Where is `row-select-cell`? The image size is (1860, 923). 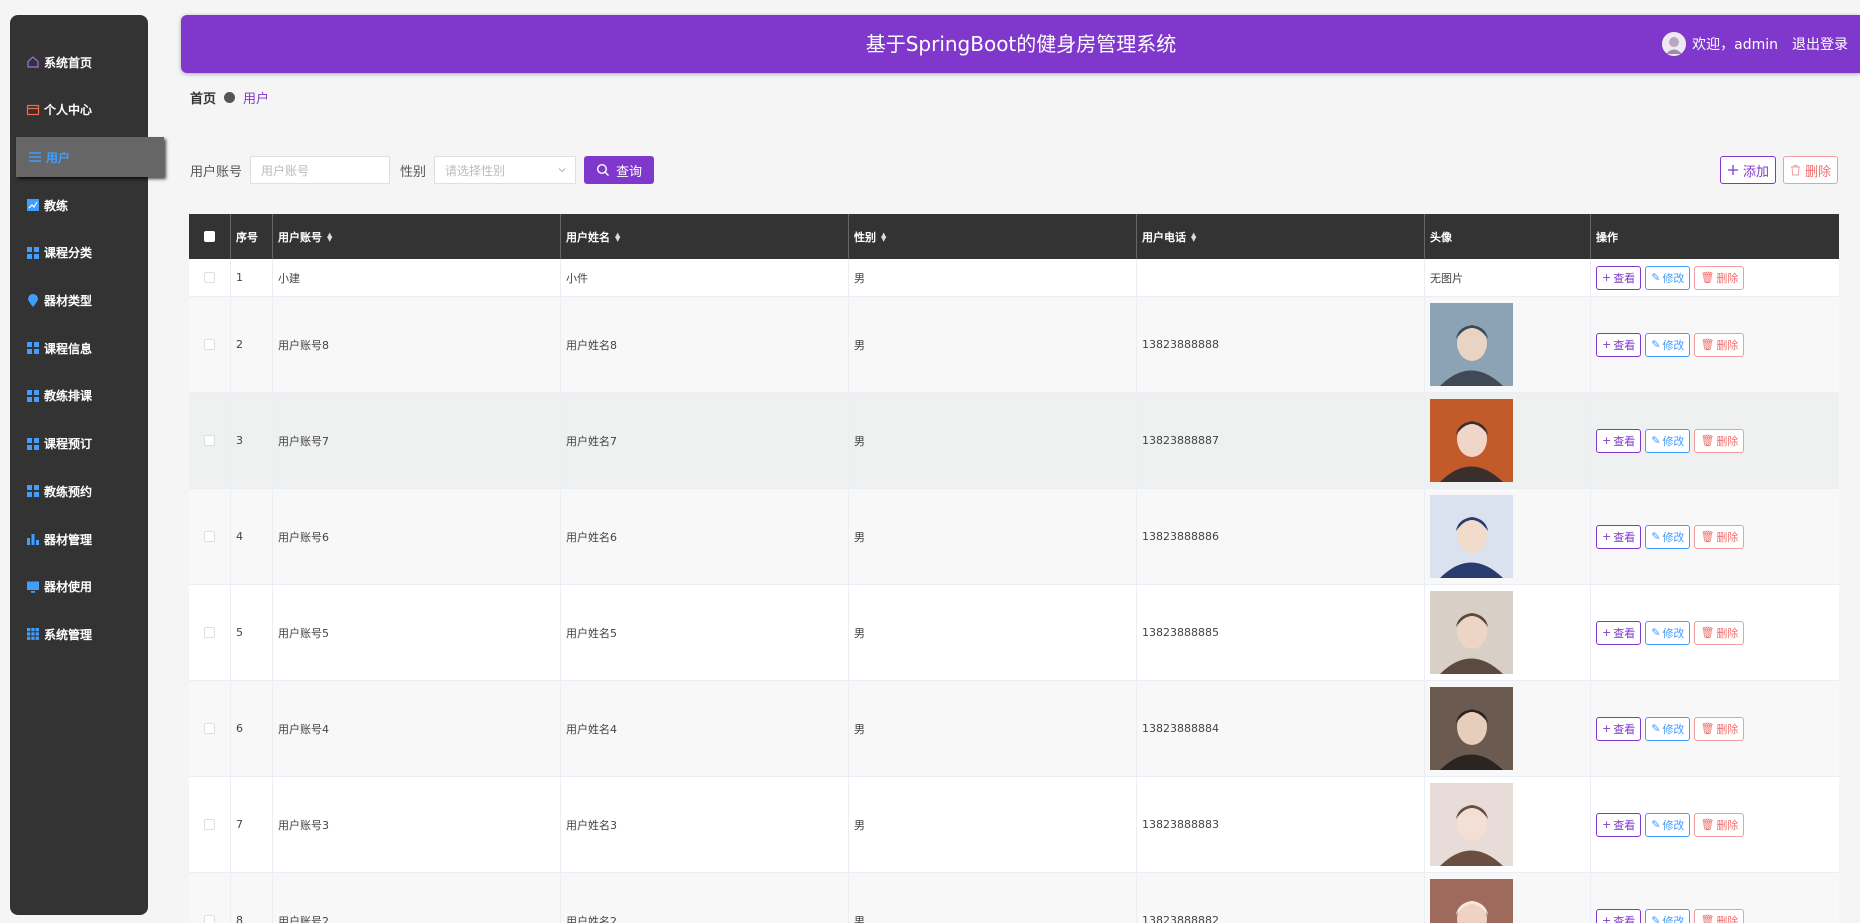
row-select-cell is located at coordinates (210, 728).